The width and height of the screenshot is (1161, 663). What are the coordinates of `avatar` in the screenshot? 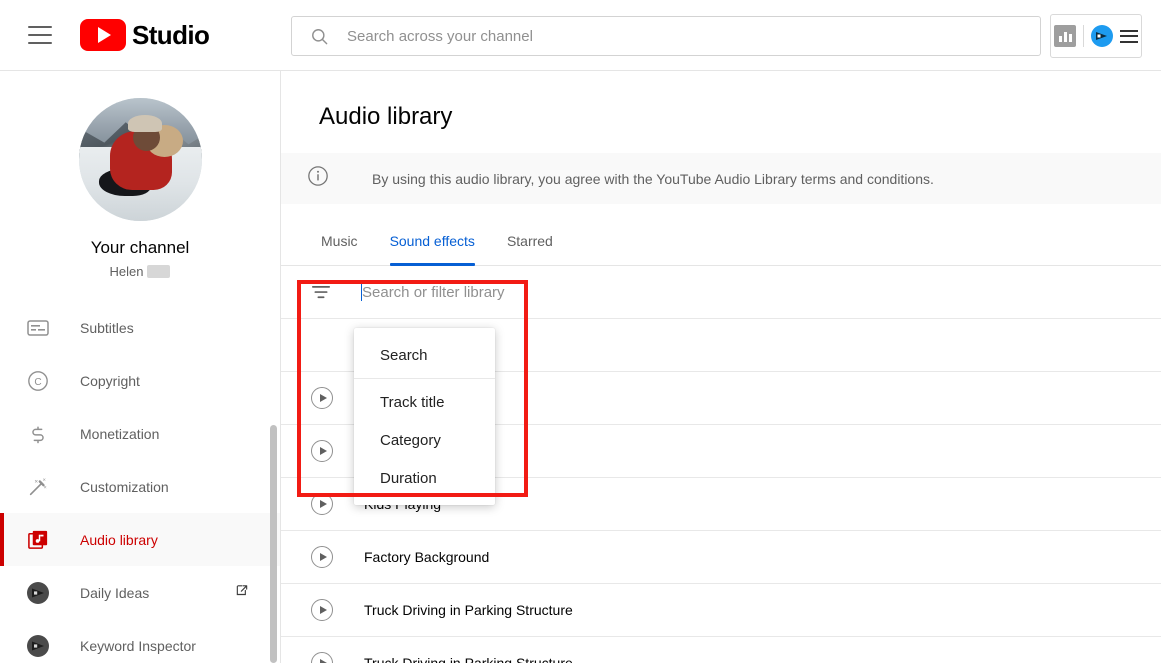 It's located at (140, 159).